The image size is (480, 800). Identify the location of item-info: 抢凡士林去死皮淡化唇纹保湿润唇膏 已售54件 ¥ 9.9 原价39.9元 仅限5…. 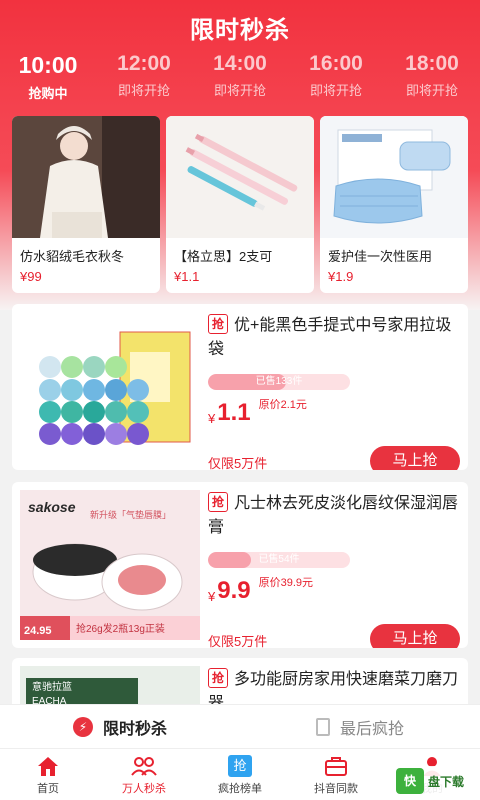
(334, 570).